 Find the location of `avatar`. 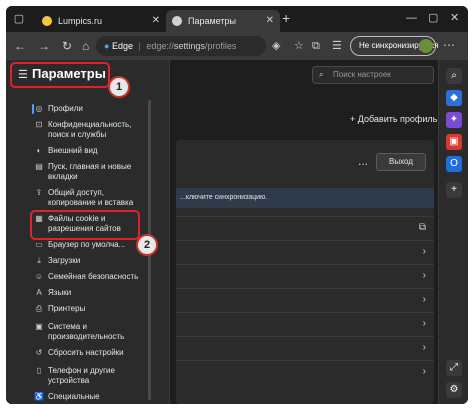

avatar is located at coordinates (426, 46).